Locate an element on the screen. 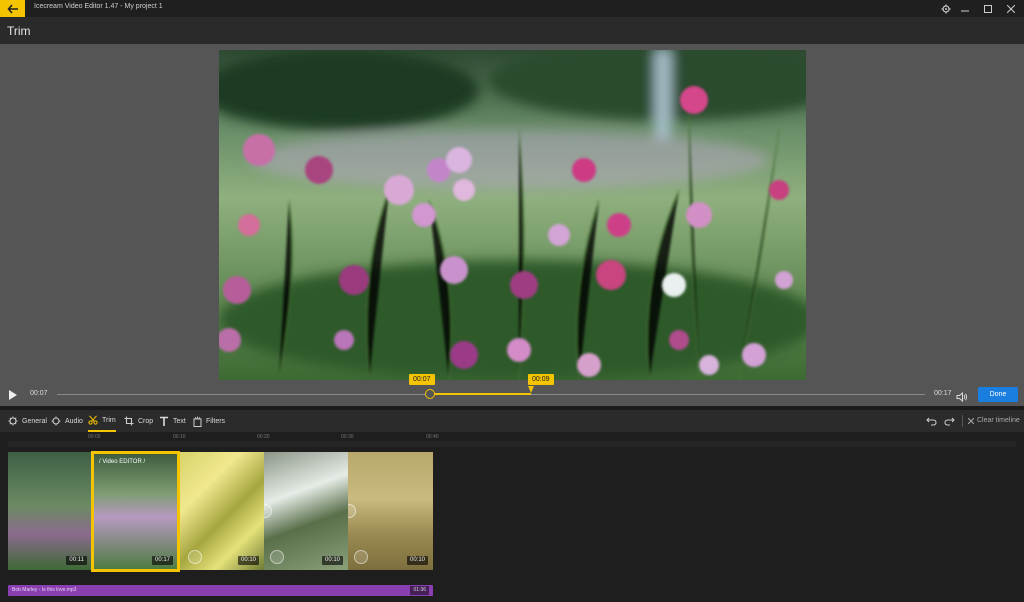 Image resolution: width=1024 pixels, height=602 pixels. tab-filters: Filters is located at coordinates (209, 421).